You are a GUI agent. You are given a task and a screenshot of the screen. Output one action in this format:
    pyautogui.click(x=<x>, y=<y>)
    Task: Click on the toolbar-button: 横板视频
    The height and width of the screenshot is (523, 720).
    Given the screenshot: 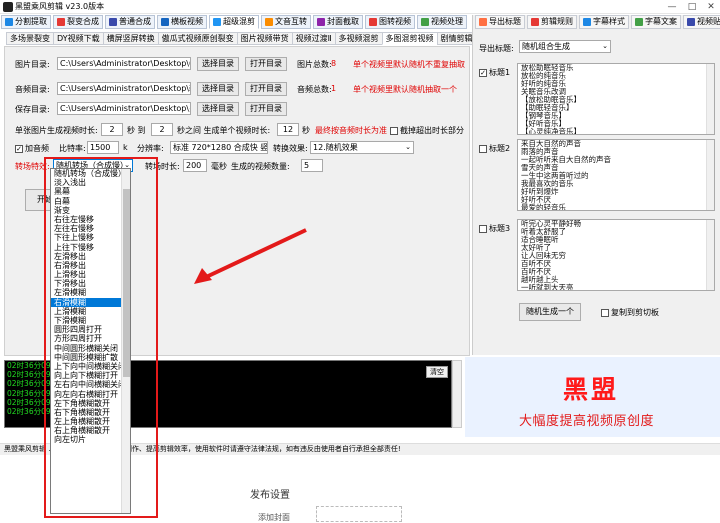 What is the action you would take?
    pyautogui.click(x=182, y=22)
    